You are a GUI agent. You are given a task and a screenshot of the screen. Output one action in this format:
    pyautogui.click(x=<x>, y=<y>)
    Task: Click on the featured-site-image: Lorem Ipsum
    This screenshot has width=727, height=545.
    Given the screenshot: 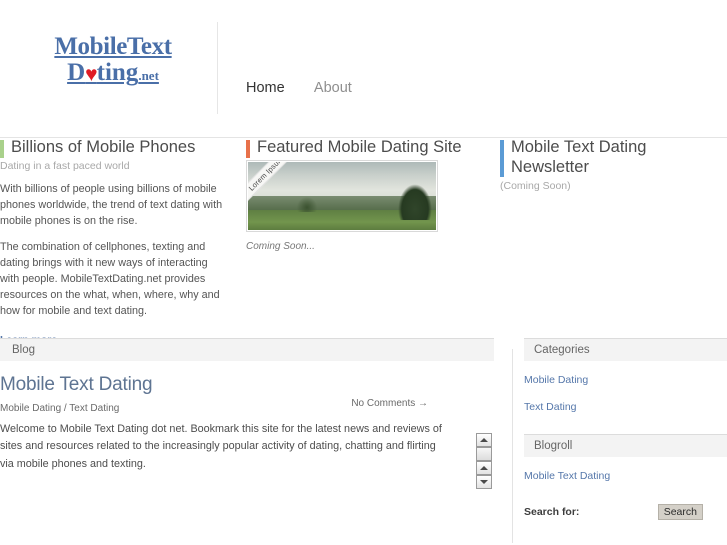 What is the action you would take?
    pyautogui.click(x=342, y=195)
    